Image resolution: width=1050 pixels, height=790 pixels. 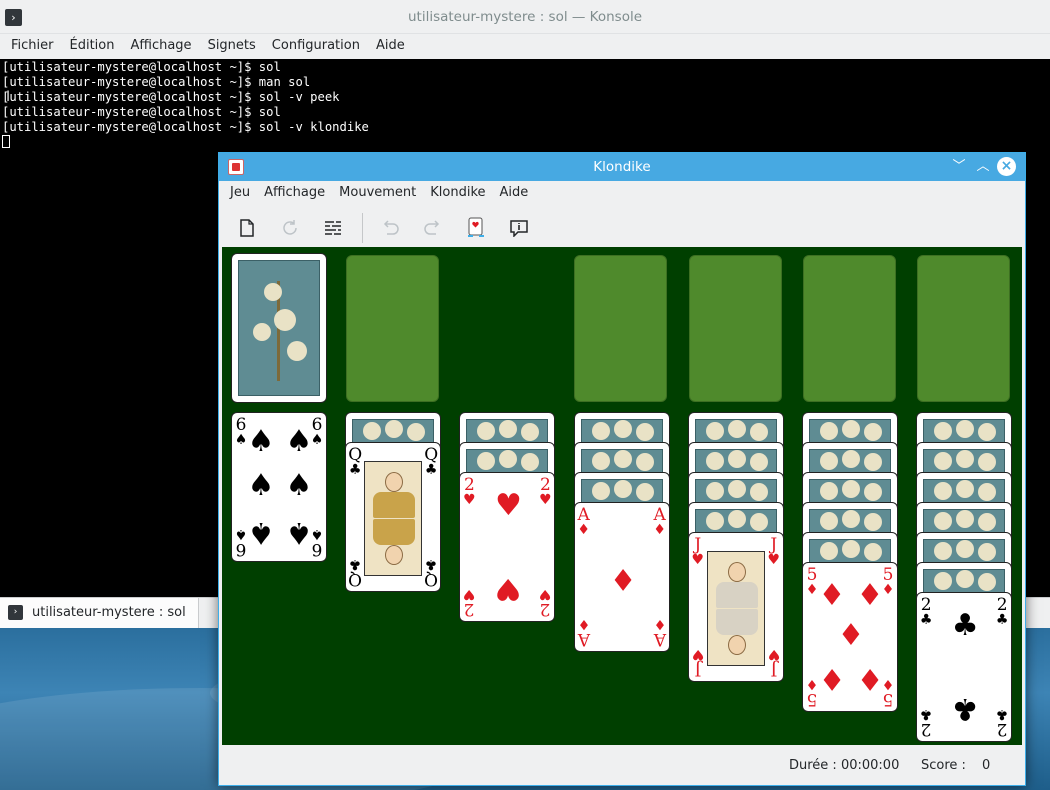 I want to click on card-2-red: 2 ♥ 2 ♥ 2 ♥ 2 ♥ ♥ ♥, so click(x=507, y=547).